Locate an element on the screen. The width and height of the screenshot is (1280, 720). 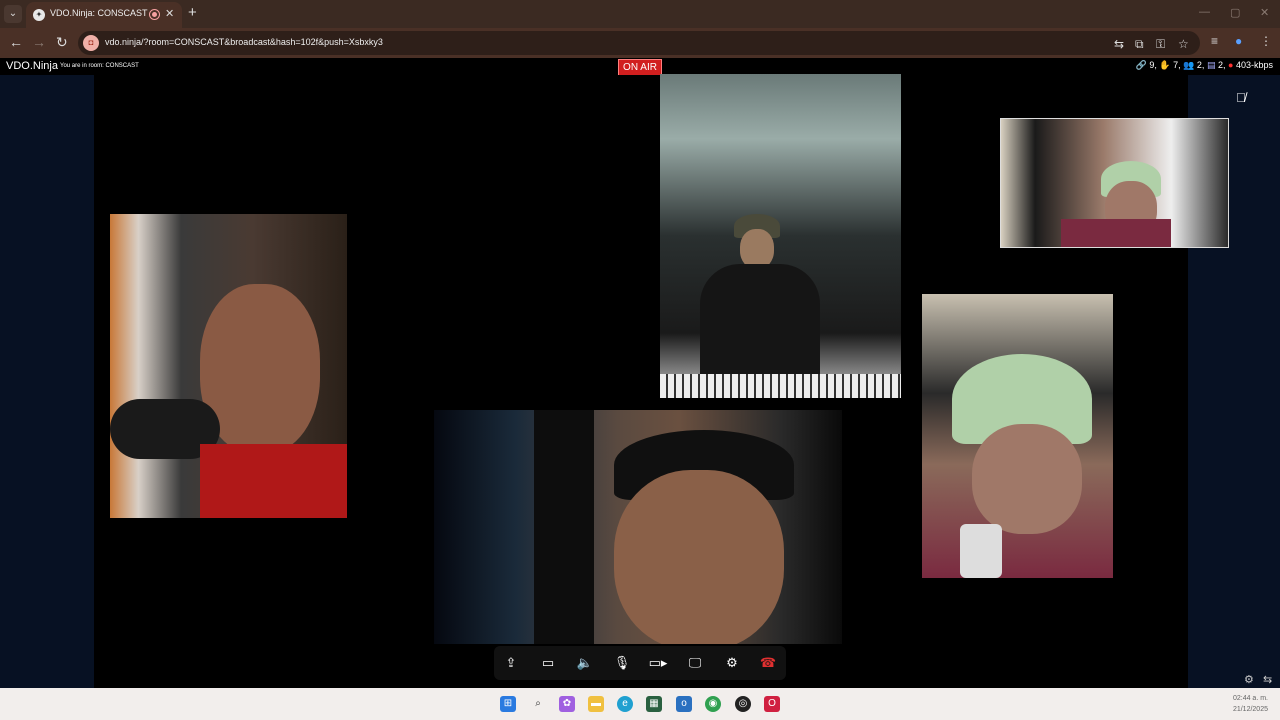
close-window-icon: ✕ is located at coordinates (1264, 12).